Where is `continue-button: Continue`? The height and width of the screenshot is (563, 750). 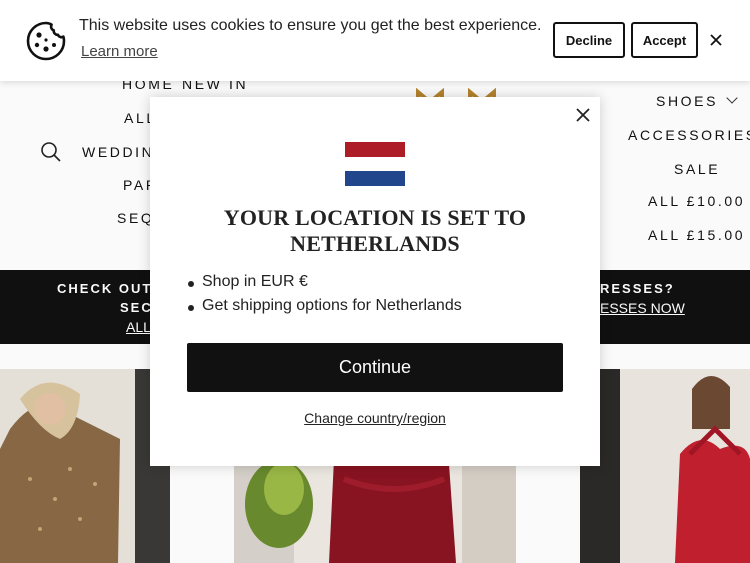
continue-button: Continue is located at coordinates (375, 367).